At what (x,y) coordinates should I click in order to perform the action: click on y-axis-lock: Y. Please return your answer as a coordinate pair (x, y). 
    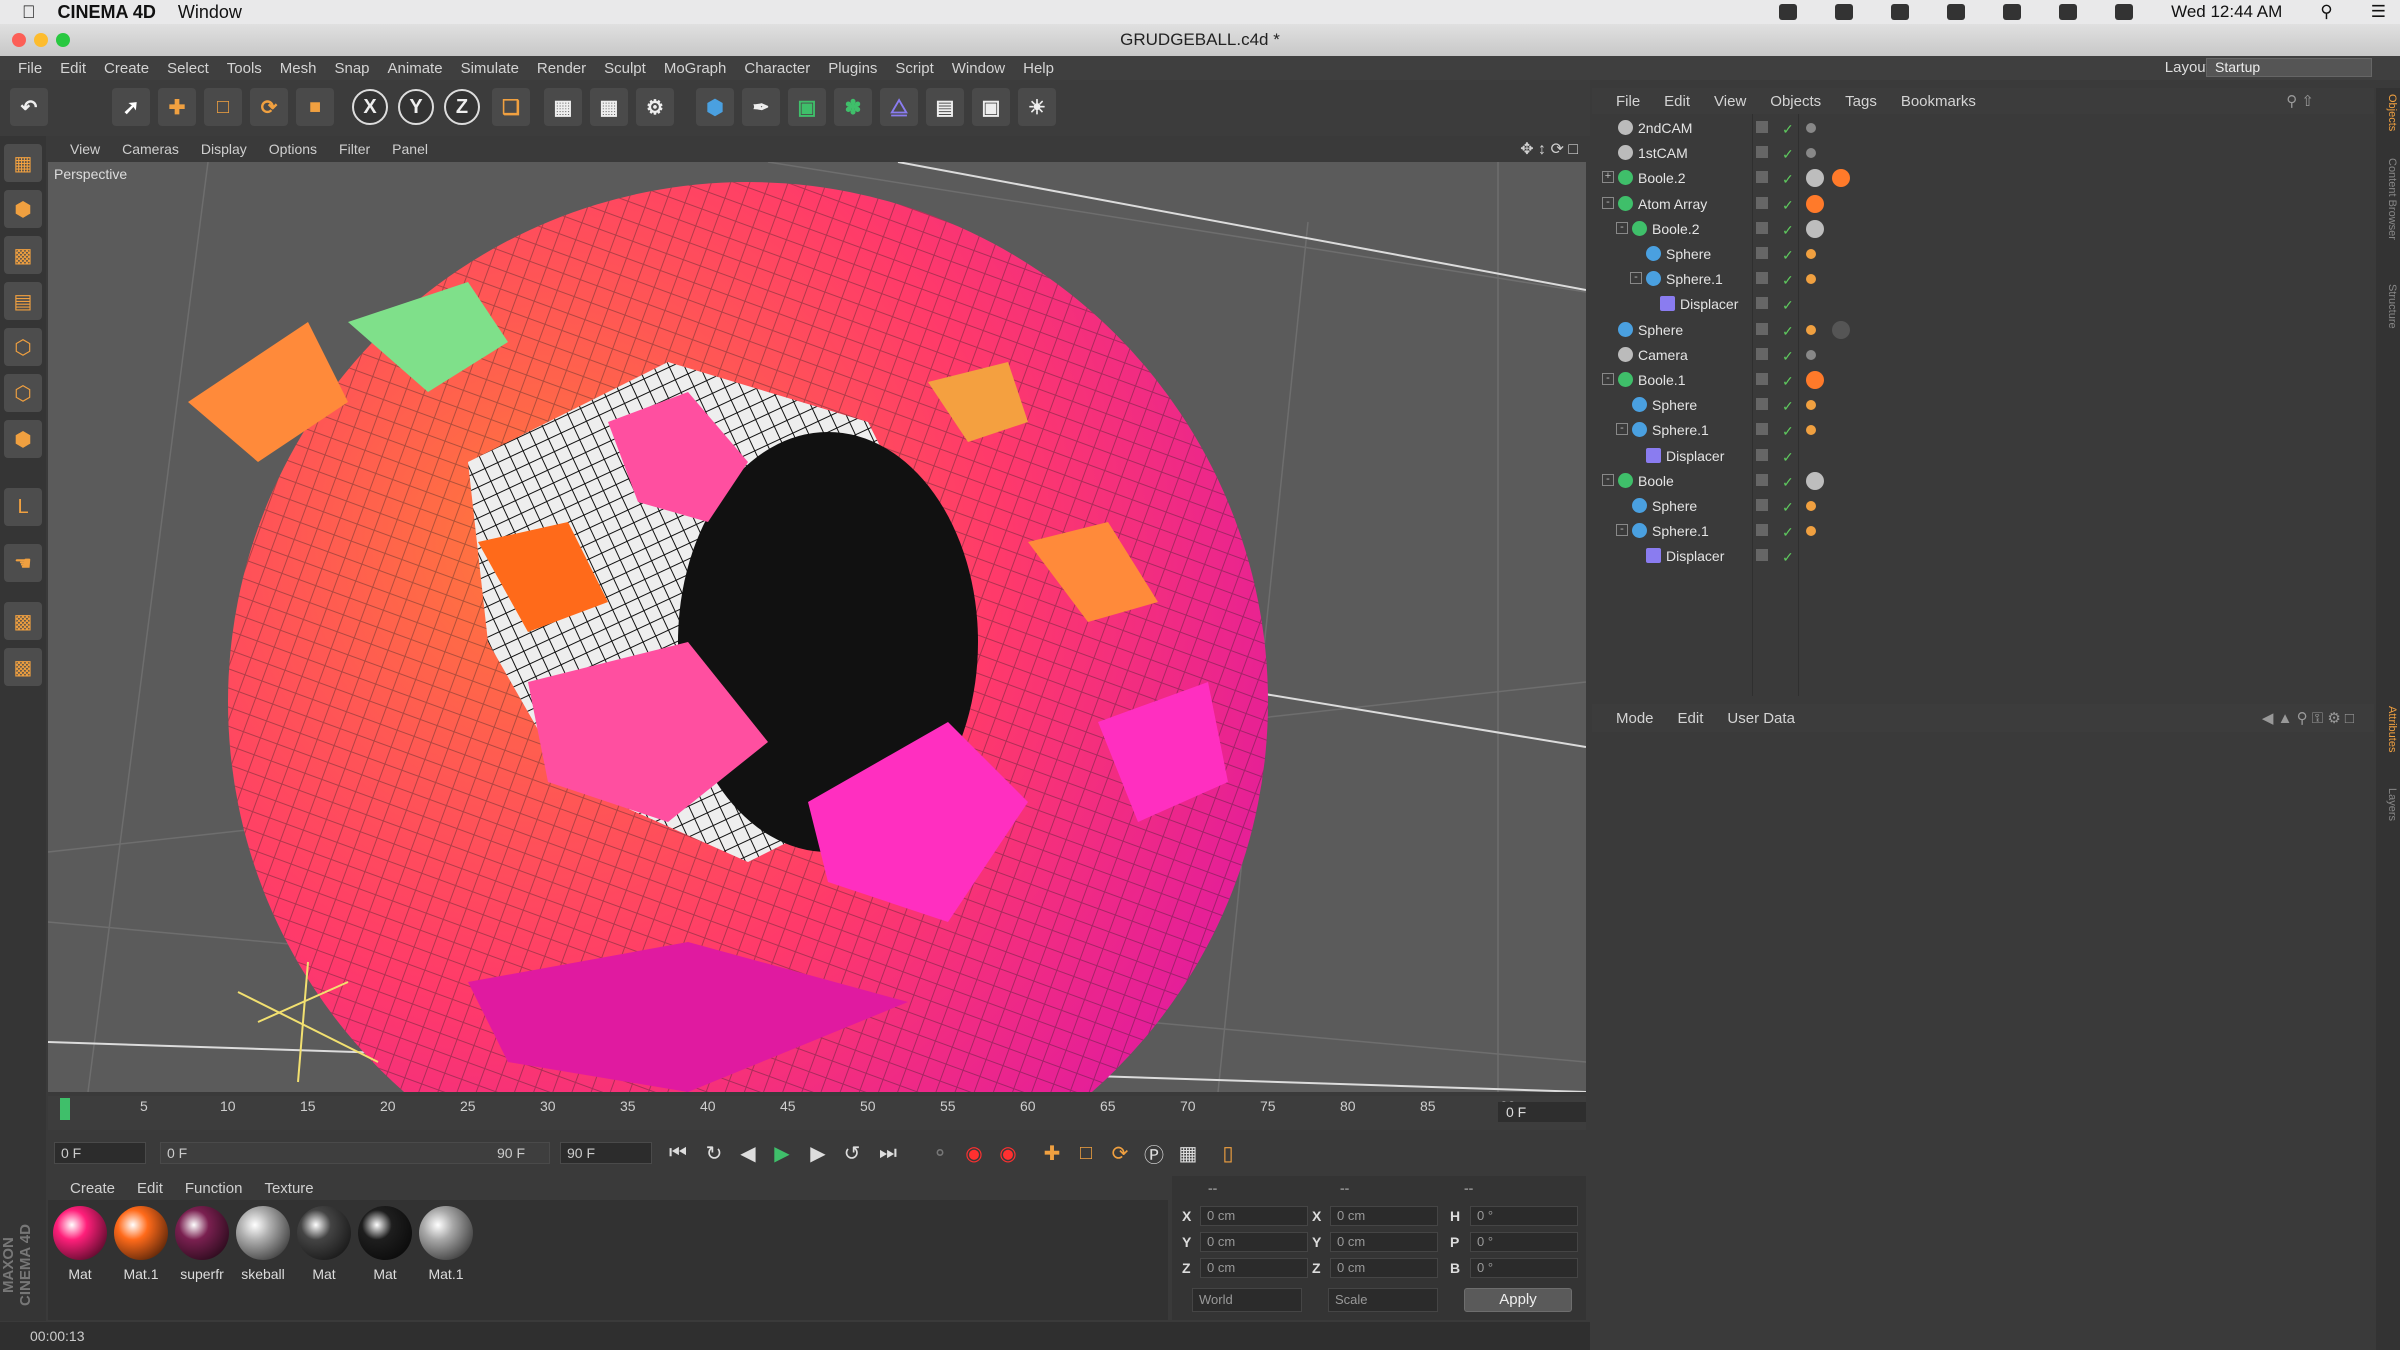
    Looking at the image, I should click on (416, 107).